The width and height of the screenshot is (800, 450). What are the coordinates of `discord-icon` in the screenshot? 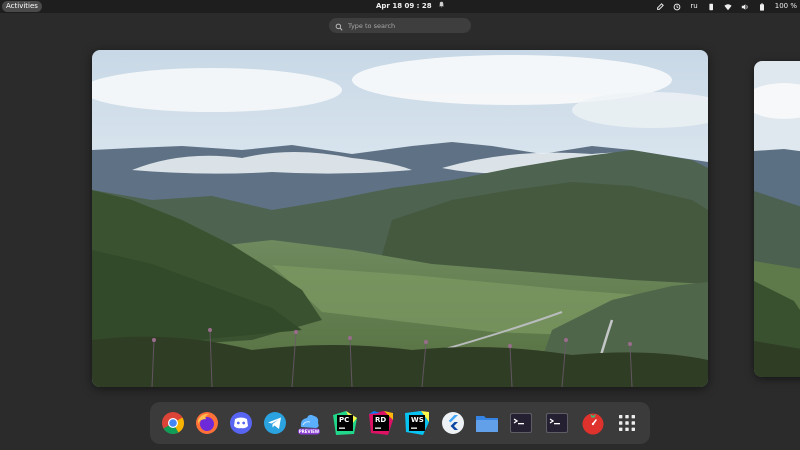 It's located at (241, 423).